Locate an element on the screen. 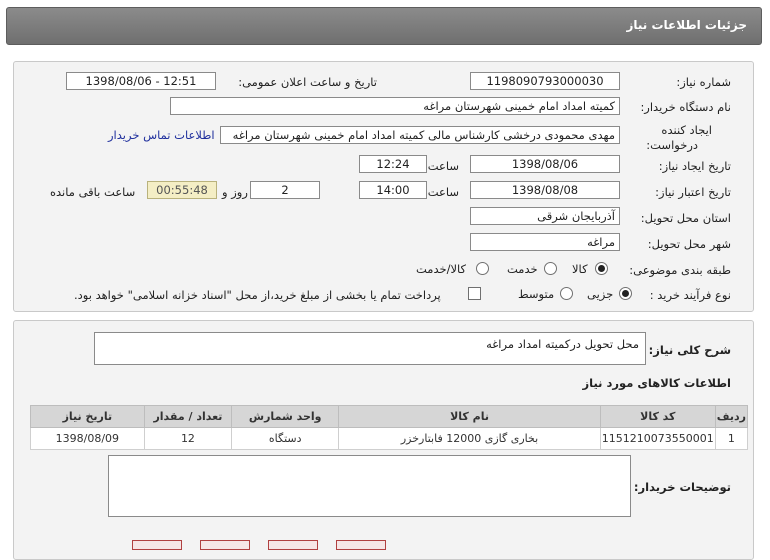  category-goods-label: کالا is located at coordinates (580, 269).